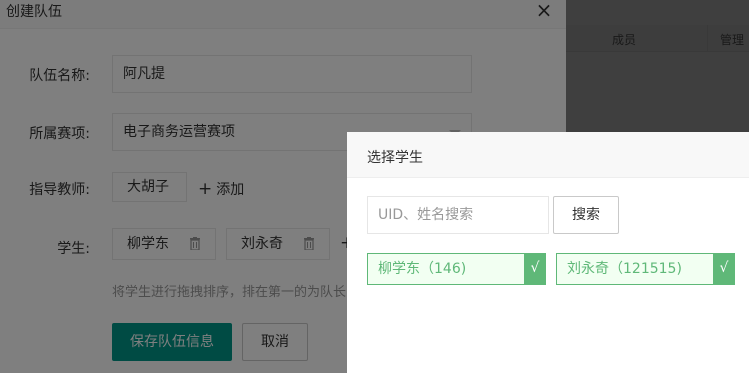 Image resolution: width=749 pixels, height=373 pixels. What do you see at coordinates (624, 269) in the screenshot?
I see `student-candidate-label: 刘永奇（121515)` at bounding box center [624, 269].